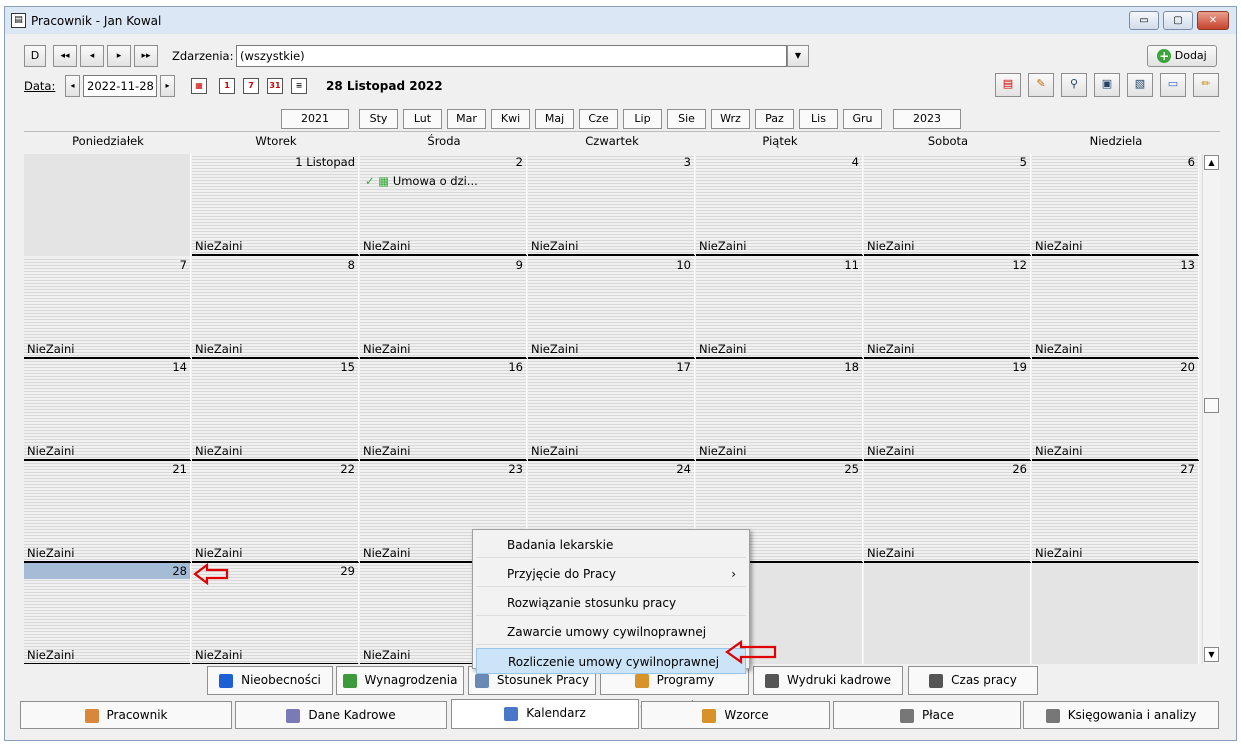 The height and width of the screenshot is (747, 1241). I want to click on month-button-2: Mar, so click(466, 119).